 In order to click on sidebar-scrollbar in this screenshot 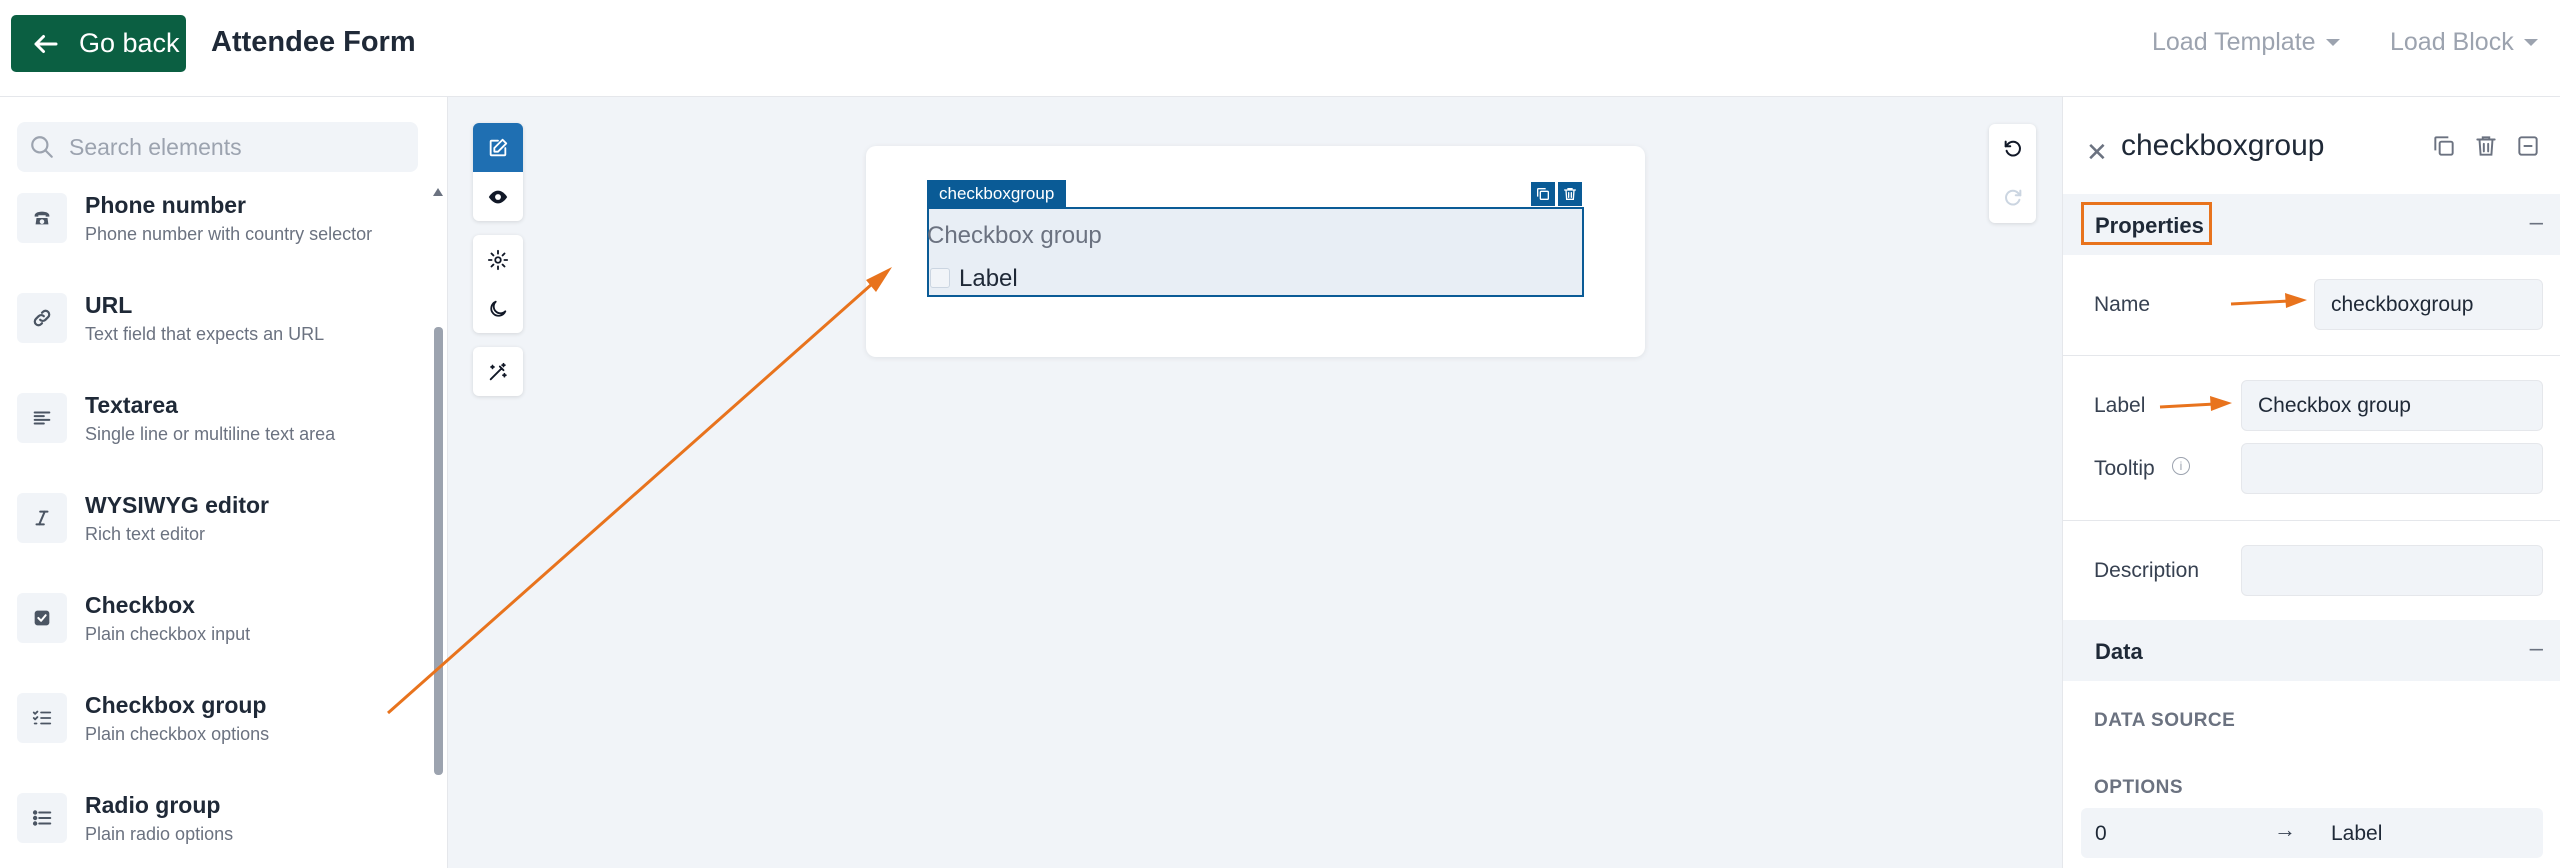, I will do `click(438, 551)`.